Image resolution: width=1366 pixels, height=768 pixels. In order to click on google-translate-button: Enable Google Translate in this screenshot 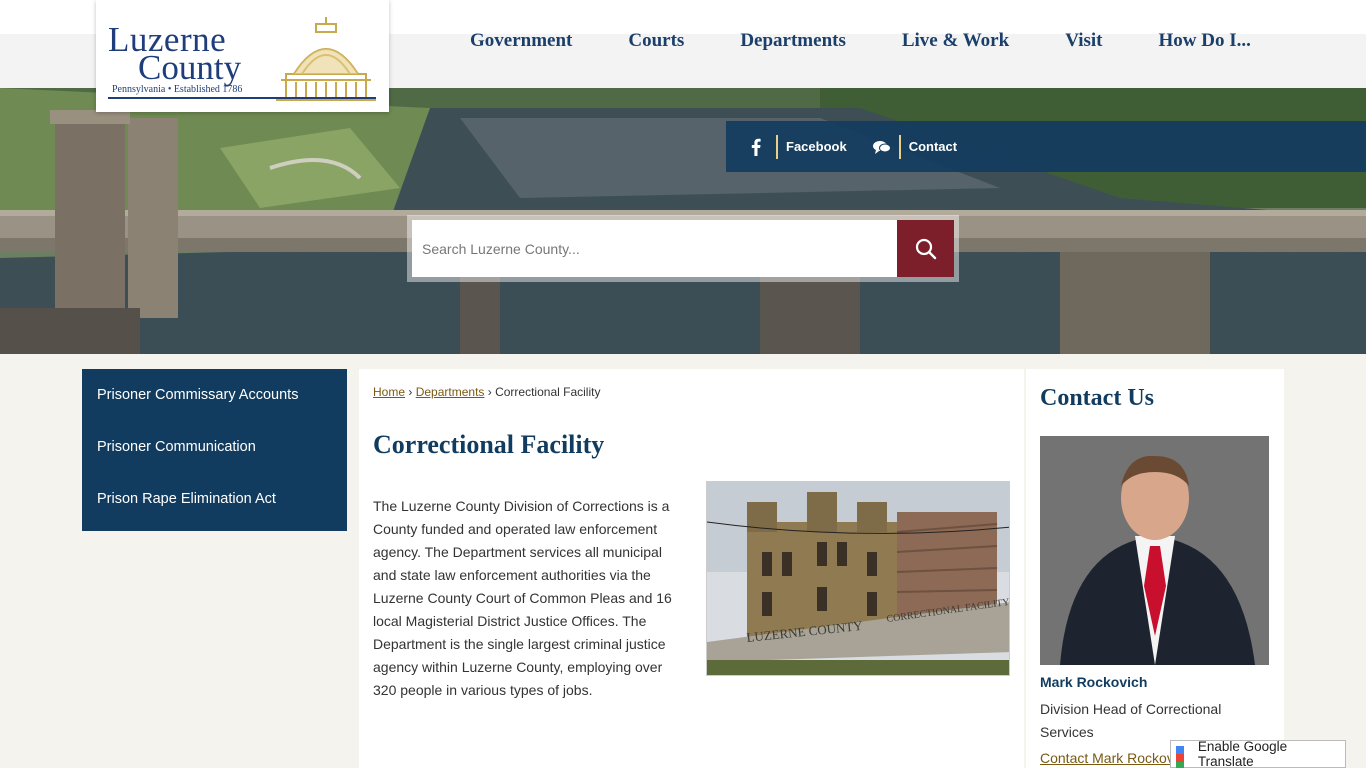, I will do `click(1258, 753)`.